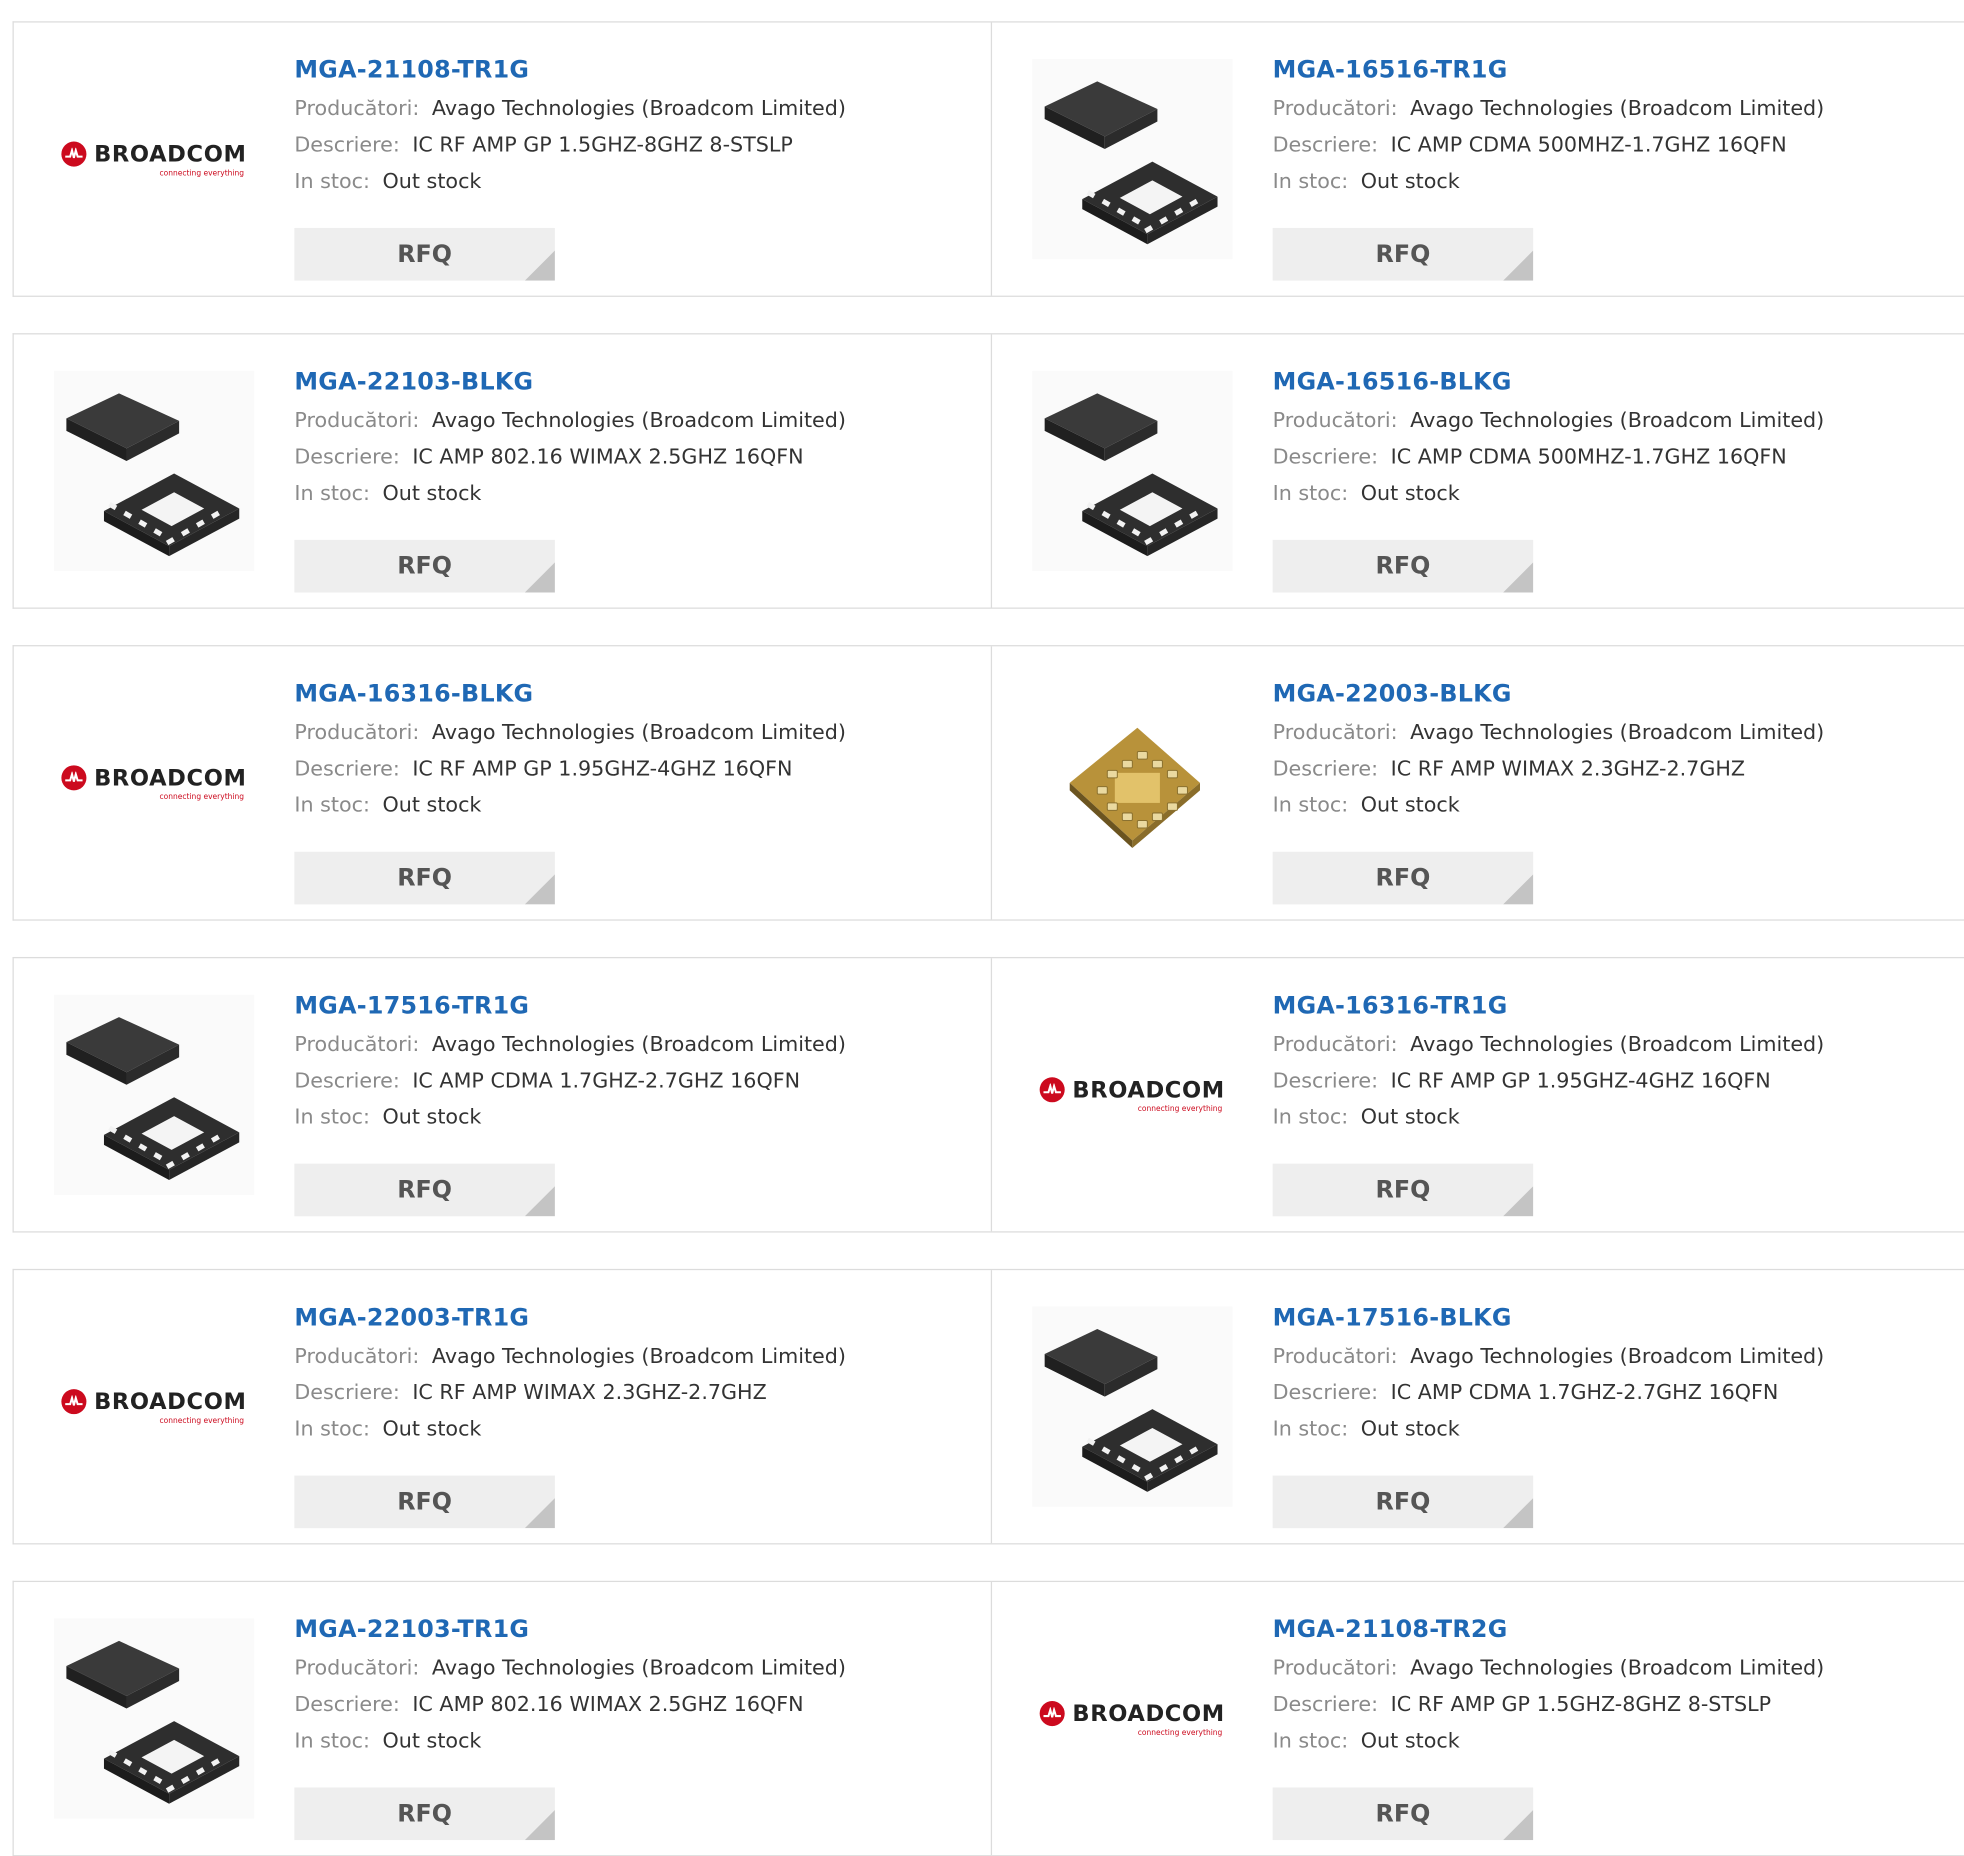 The width and height of the screenshot is (1964, 1856). Describe the element at coordinates (570, 1007) in the screenshot. I see `part-number-link: MGA-17516-TR1G` at that location.